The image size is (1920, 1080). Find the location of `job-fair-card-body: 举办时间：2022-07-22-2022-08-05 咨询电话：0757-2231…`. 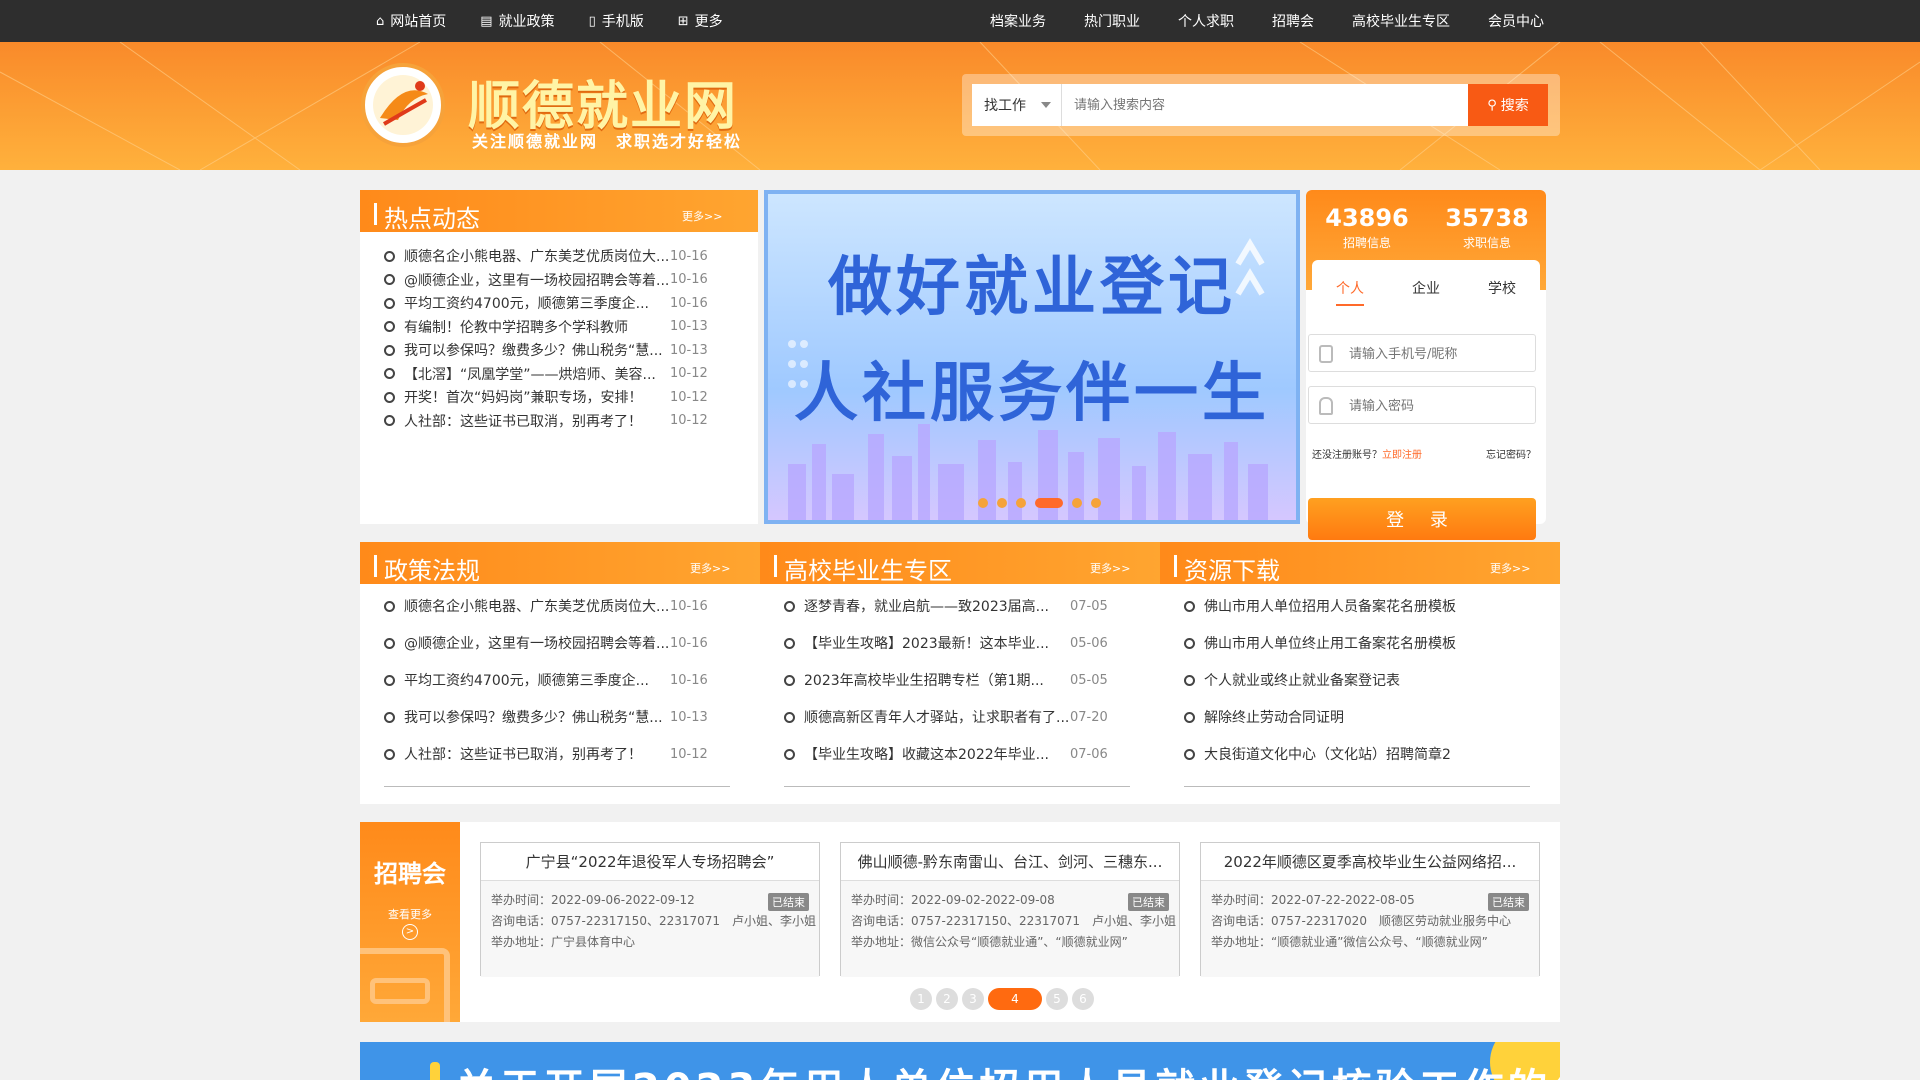

job-fair-card-body: 举办时间：2022-07-22-2022-08-05 咨询电话：0757-2231… is located at coordinates (1370, 929).